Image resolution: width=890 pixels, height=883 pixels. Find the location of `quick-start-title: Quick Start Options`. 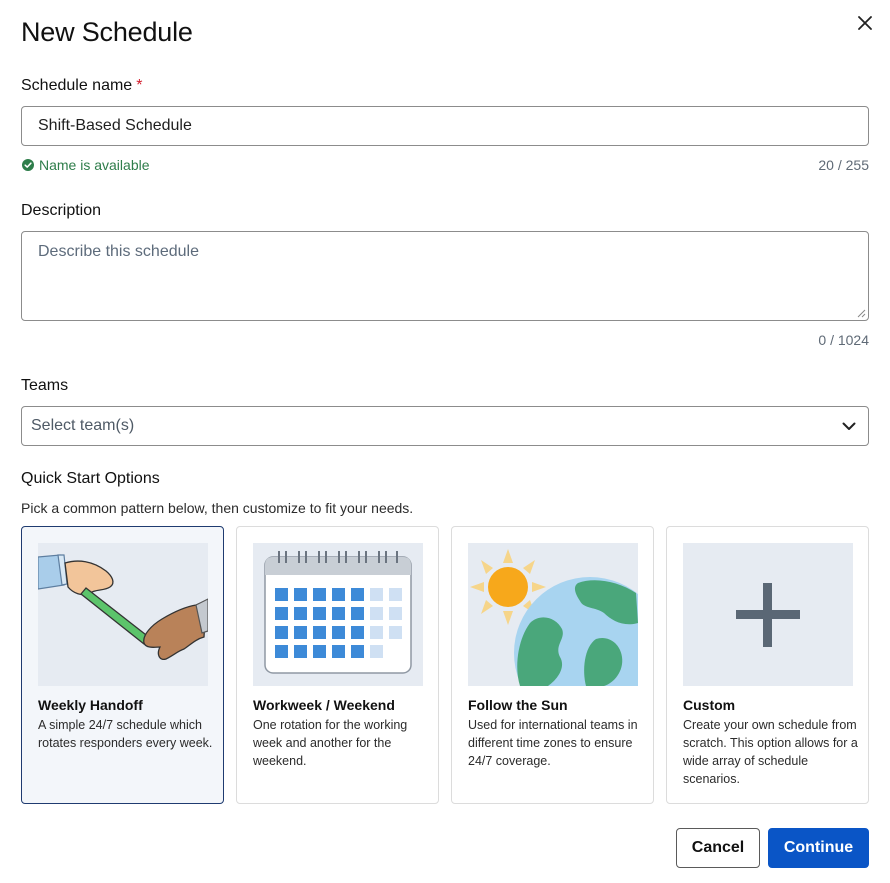

quick-start-title: Quick Start Options is located at coordinates (90, 478).